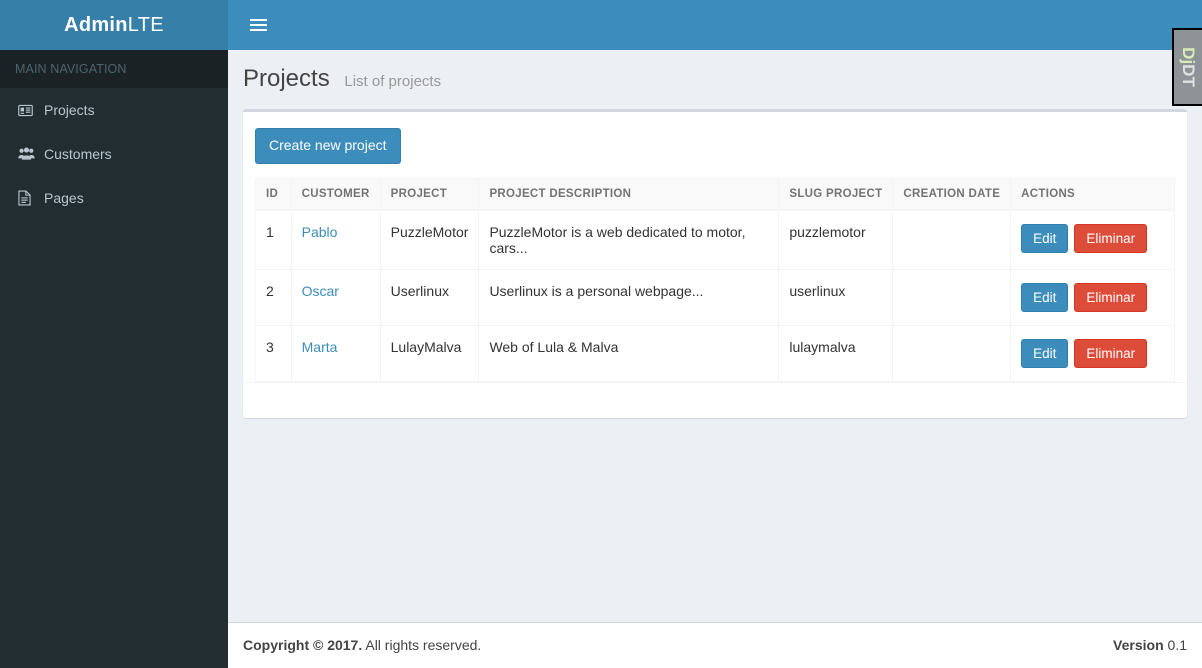 This screenshot has width=1202, height=668. I want to click on brand-logo-light: LTE, so click(145, 24).